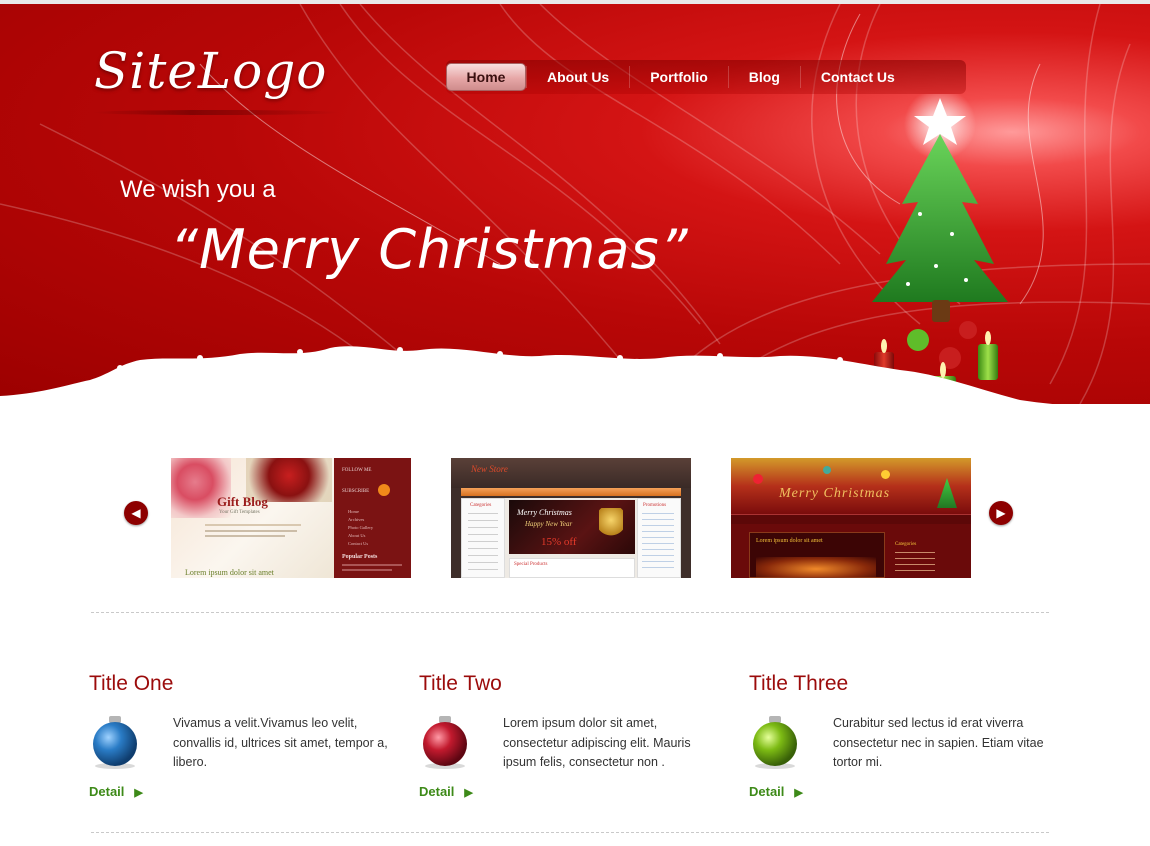  I want to click on thumb2-promo-list, so click(658, 543).